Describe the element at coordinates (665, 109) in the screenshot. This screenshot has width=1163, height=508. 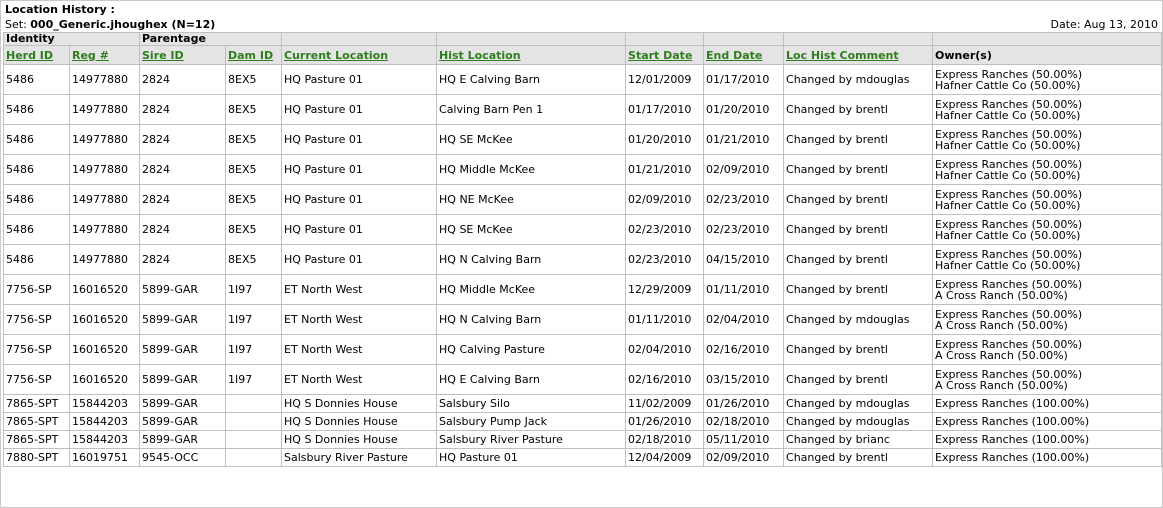
I see `start-date-cell: 01/17/2010` at that location.